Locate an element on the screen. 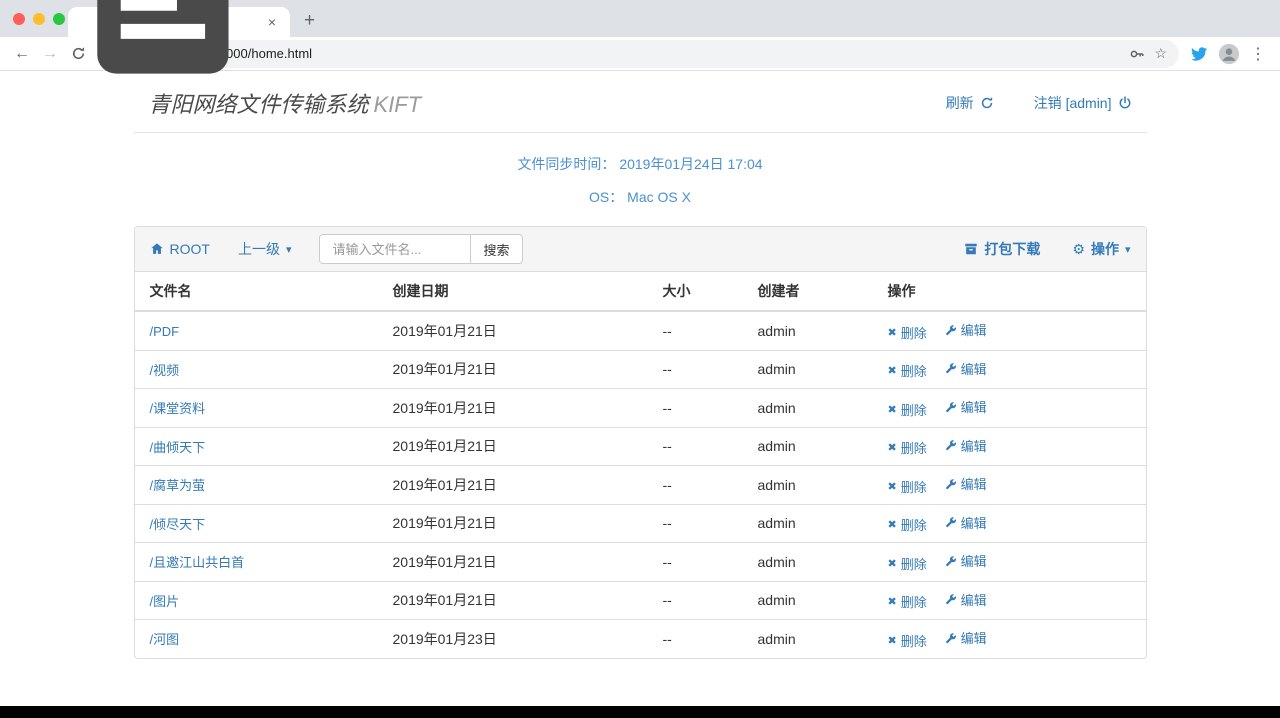 This screenshot has width=1280, height=718. window-controls is located at coordinates (39, 19).